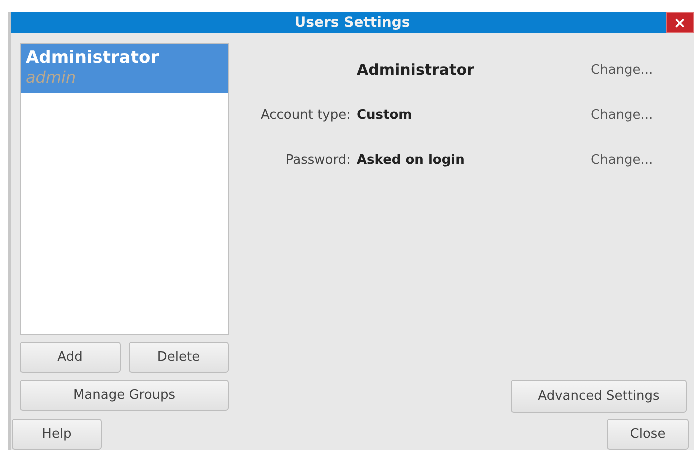  Describe the element at coordinates (305, 116) in the screenshot. I see `field-label: Account type:` at that location.